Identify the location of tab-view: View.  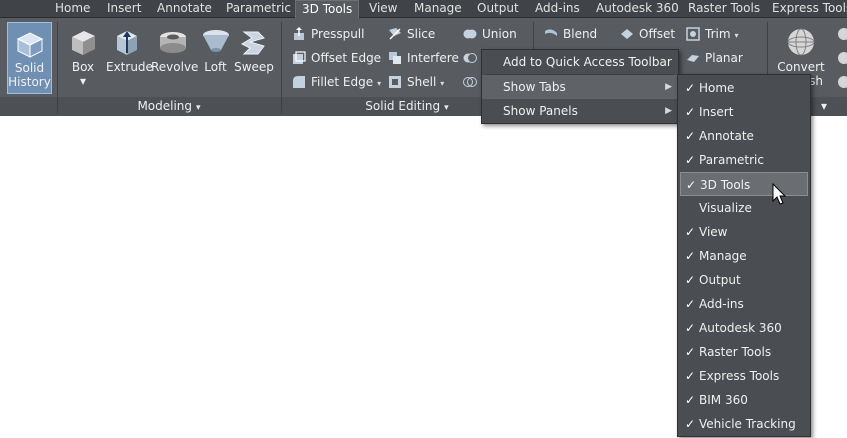
(383, 9).